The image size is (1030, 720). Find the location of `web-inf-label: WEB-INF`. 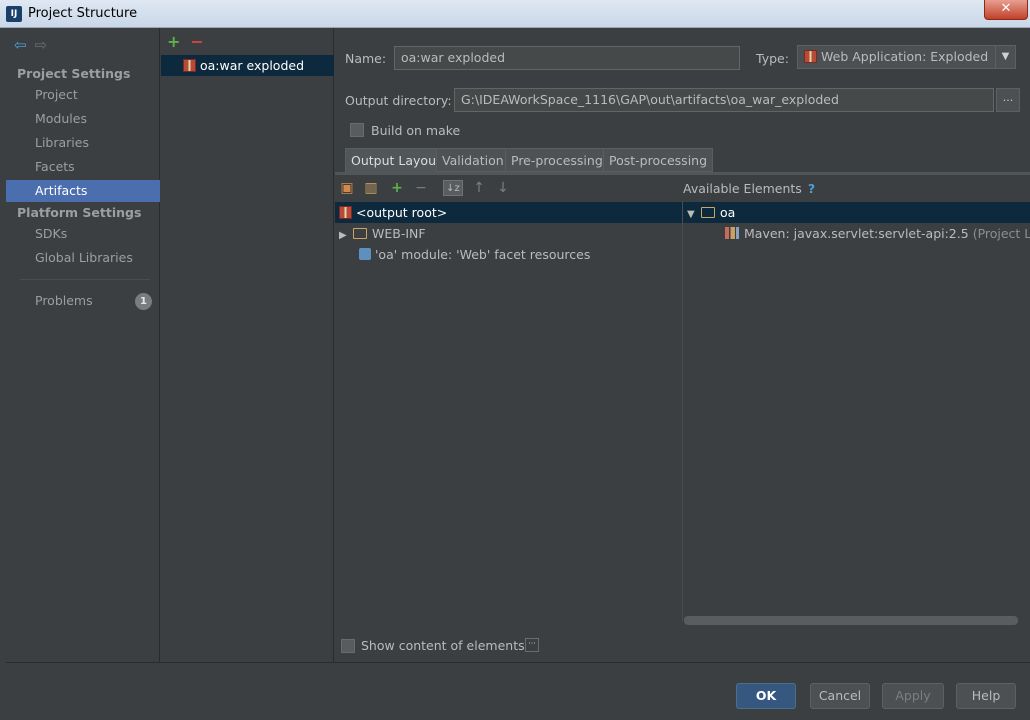

web-inf-label: WEB-INF is located at coordinates (399, 233).